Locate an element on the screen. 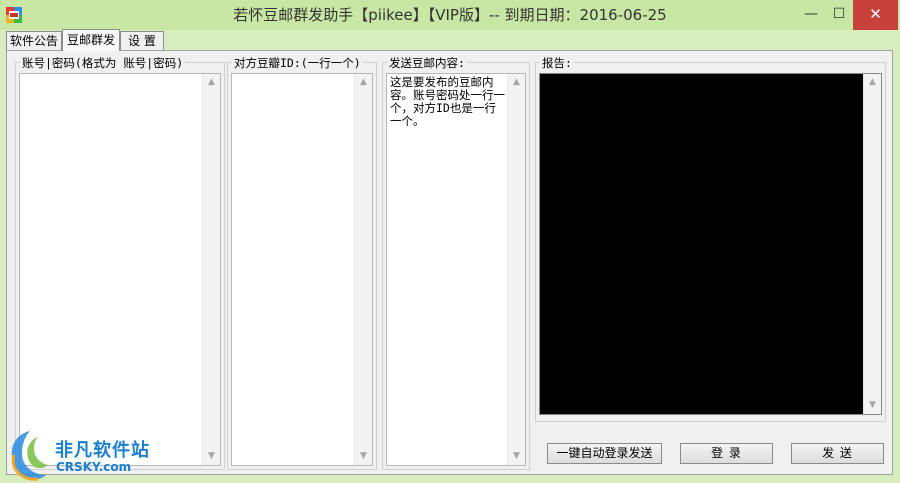 Image resolution: width=900 pixels, height=483 pixels. targets-label: 对方豆瓣ID:(一行一个) is located at coordinates (297, 63).